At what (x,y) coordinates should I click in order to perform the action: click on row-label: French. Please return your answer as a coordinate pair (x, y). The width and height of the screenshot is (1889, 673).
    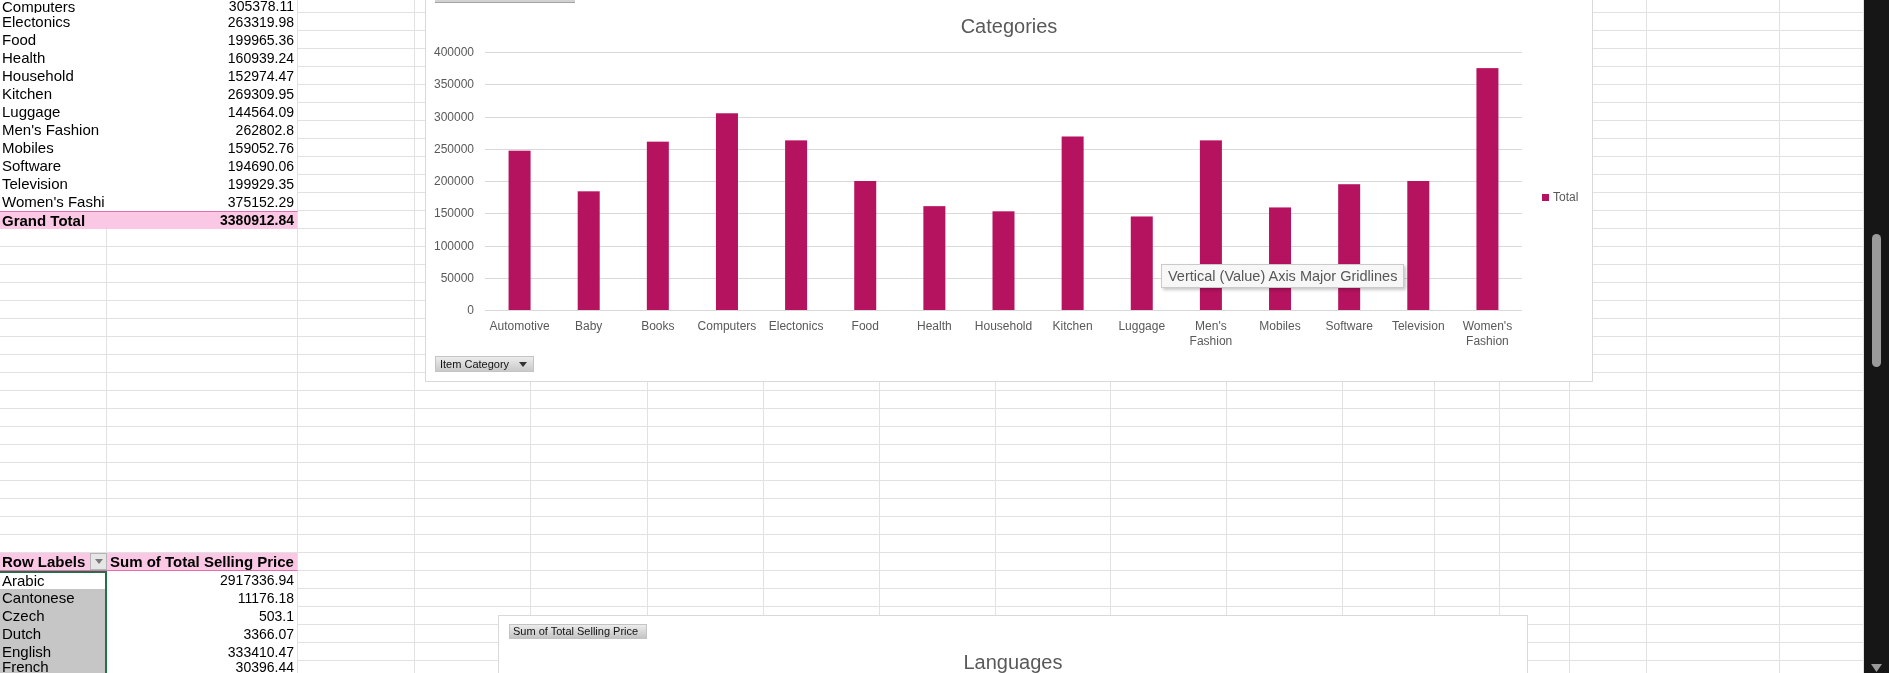
    Looking at the image, I should click on (53, 667).